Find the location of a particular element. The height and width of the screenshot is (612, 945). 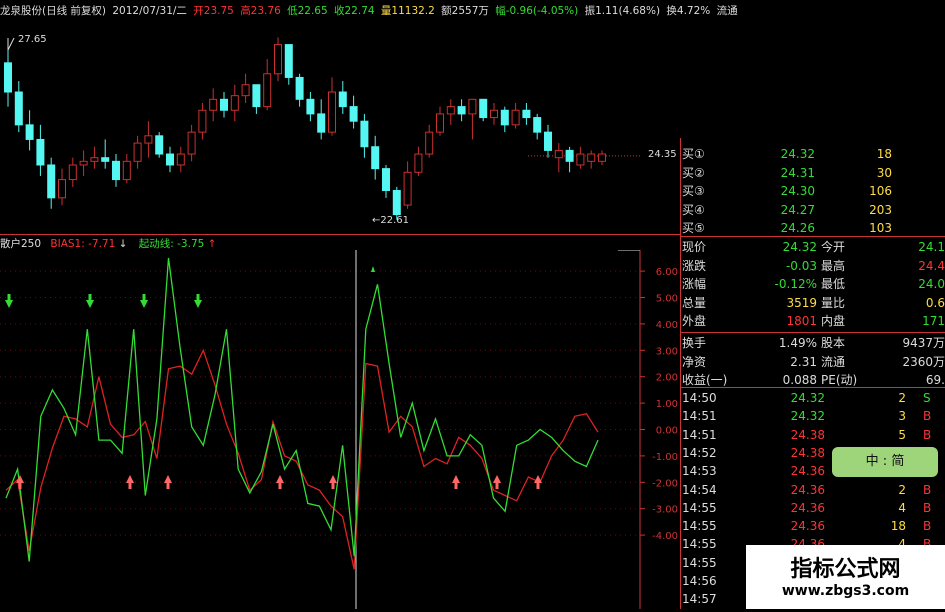

bid-label: 买④ is located at coordinates (693, 209).